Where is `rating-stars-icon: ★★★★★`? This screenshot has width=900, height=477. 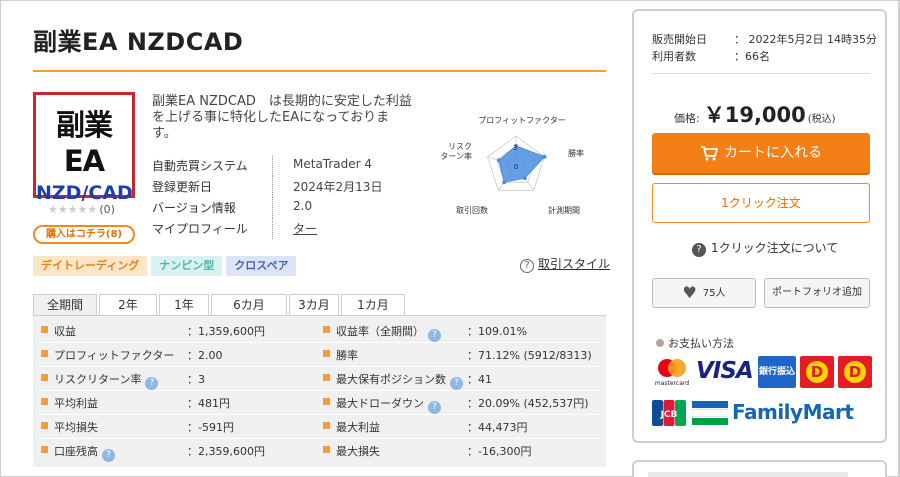 rating-stars-icon: ★★★★★ is located at coordinates (73, 209).